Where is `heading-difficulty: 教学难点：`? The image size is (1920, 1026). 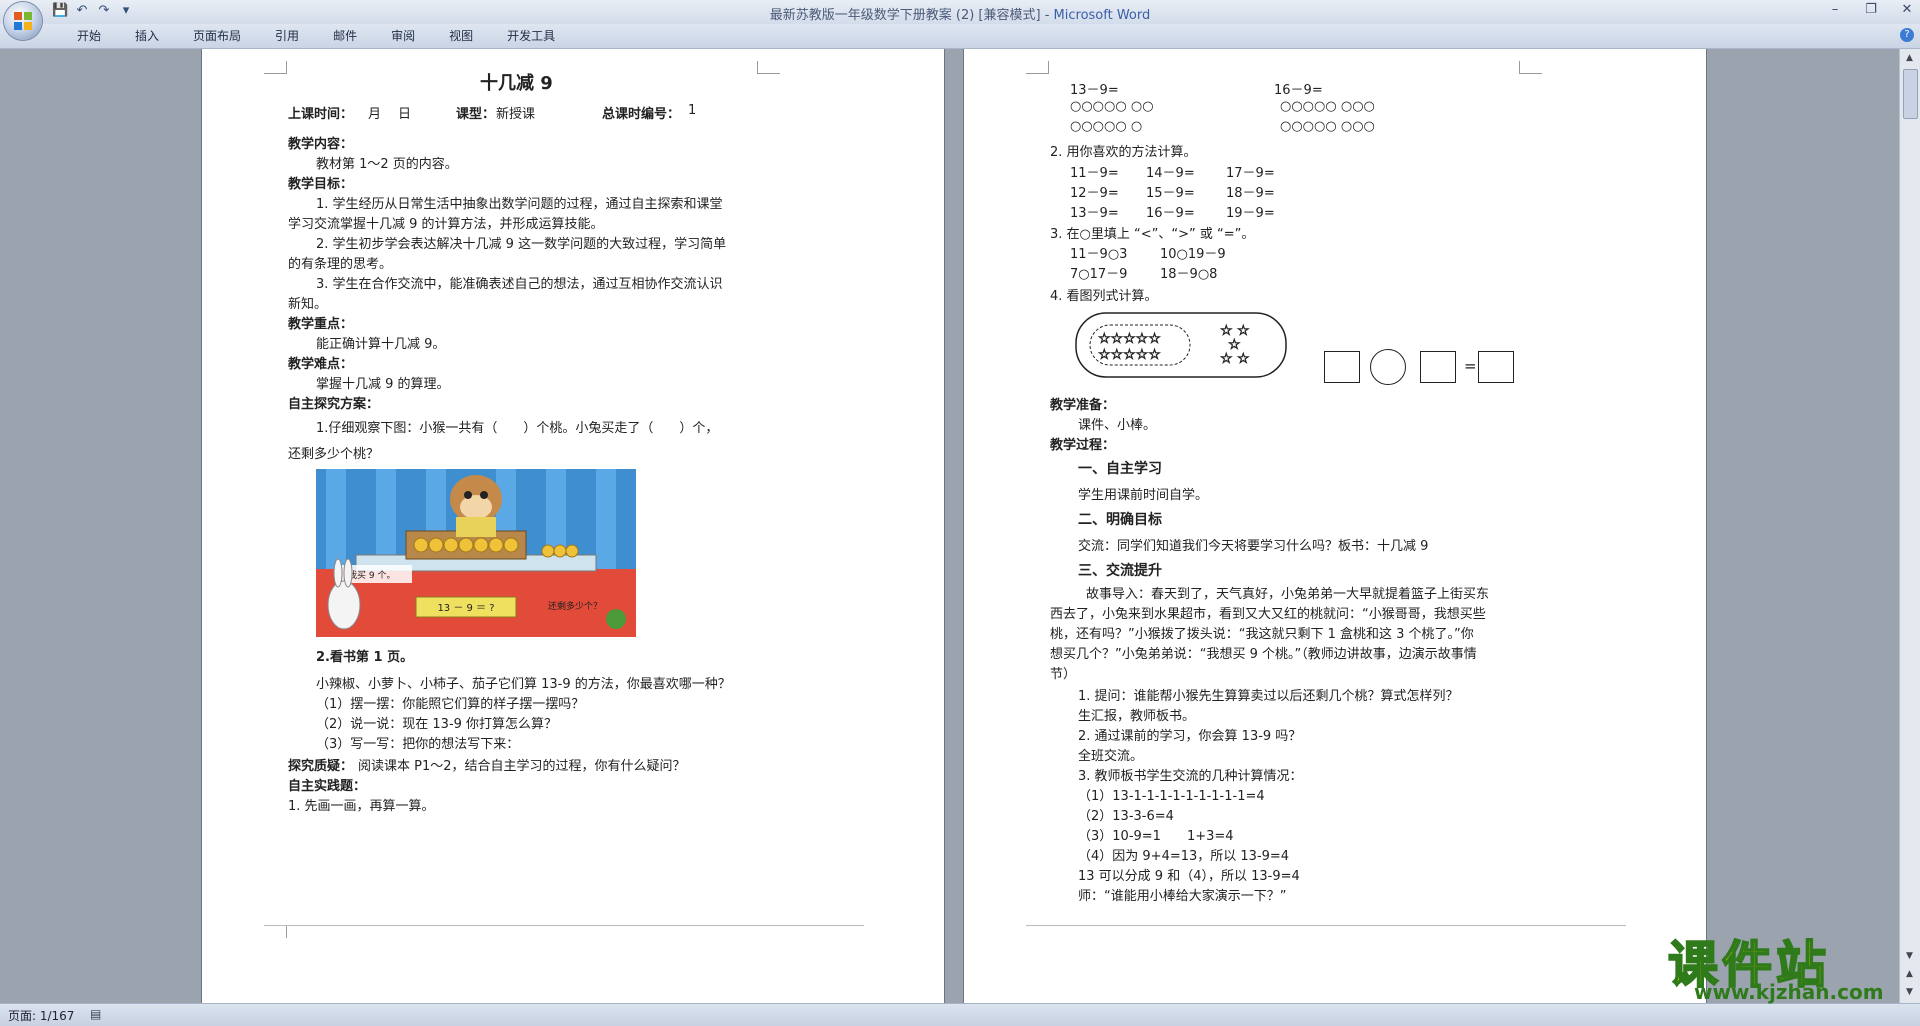 heading-difficulty: 教学难点： is located at coordinates (321, 364).